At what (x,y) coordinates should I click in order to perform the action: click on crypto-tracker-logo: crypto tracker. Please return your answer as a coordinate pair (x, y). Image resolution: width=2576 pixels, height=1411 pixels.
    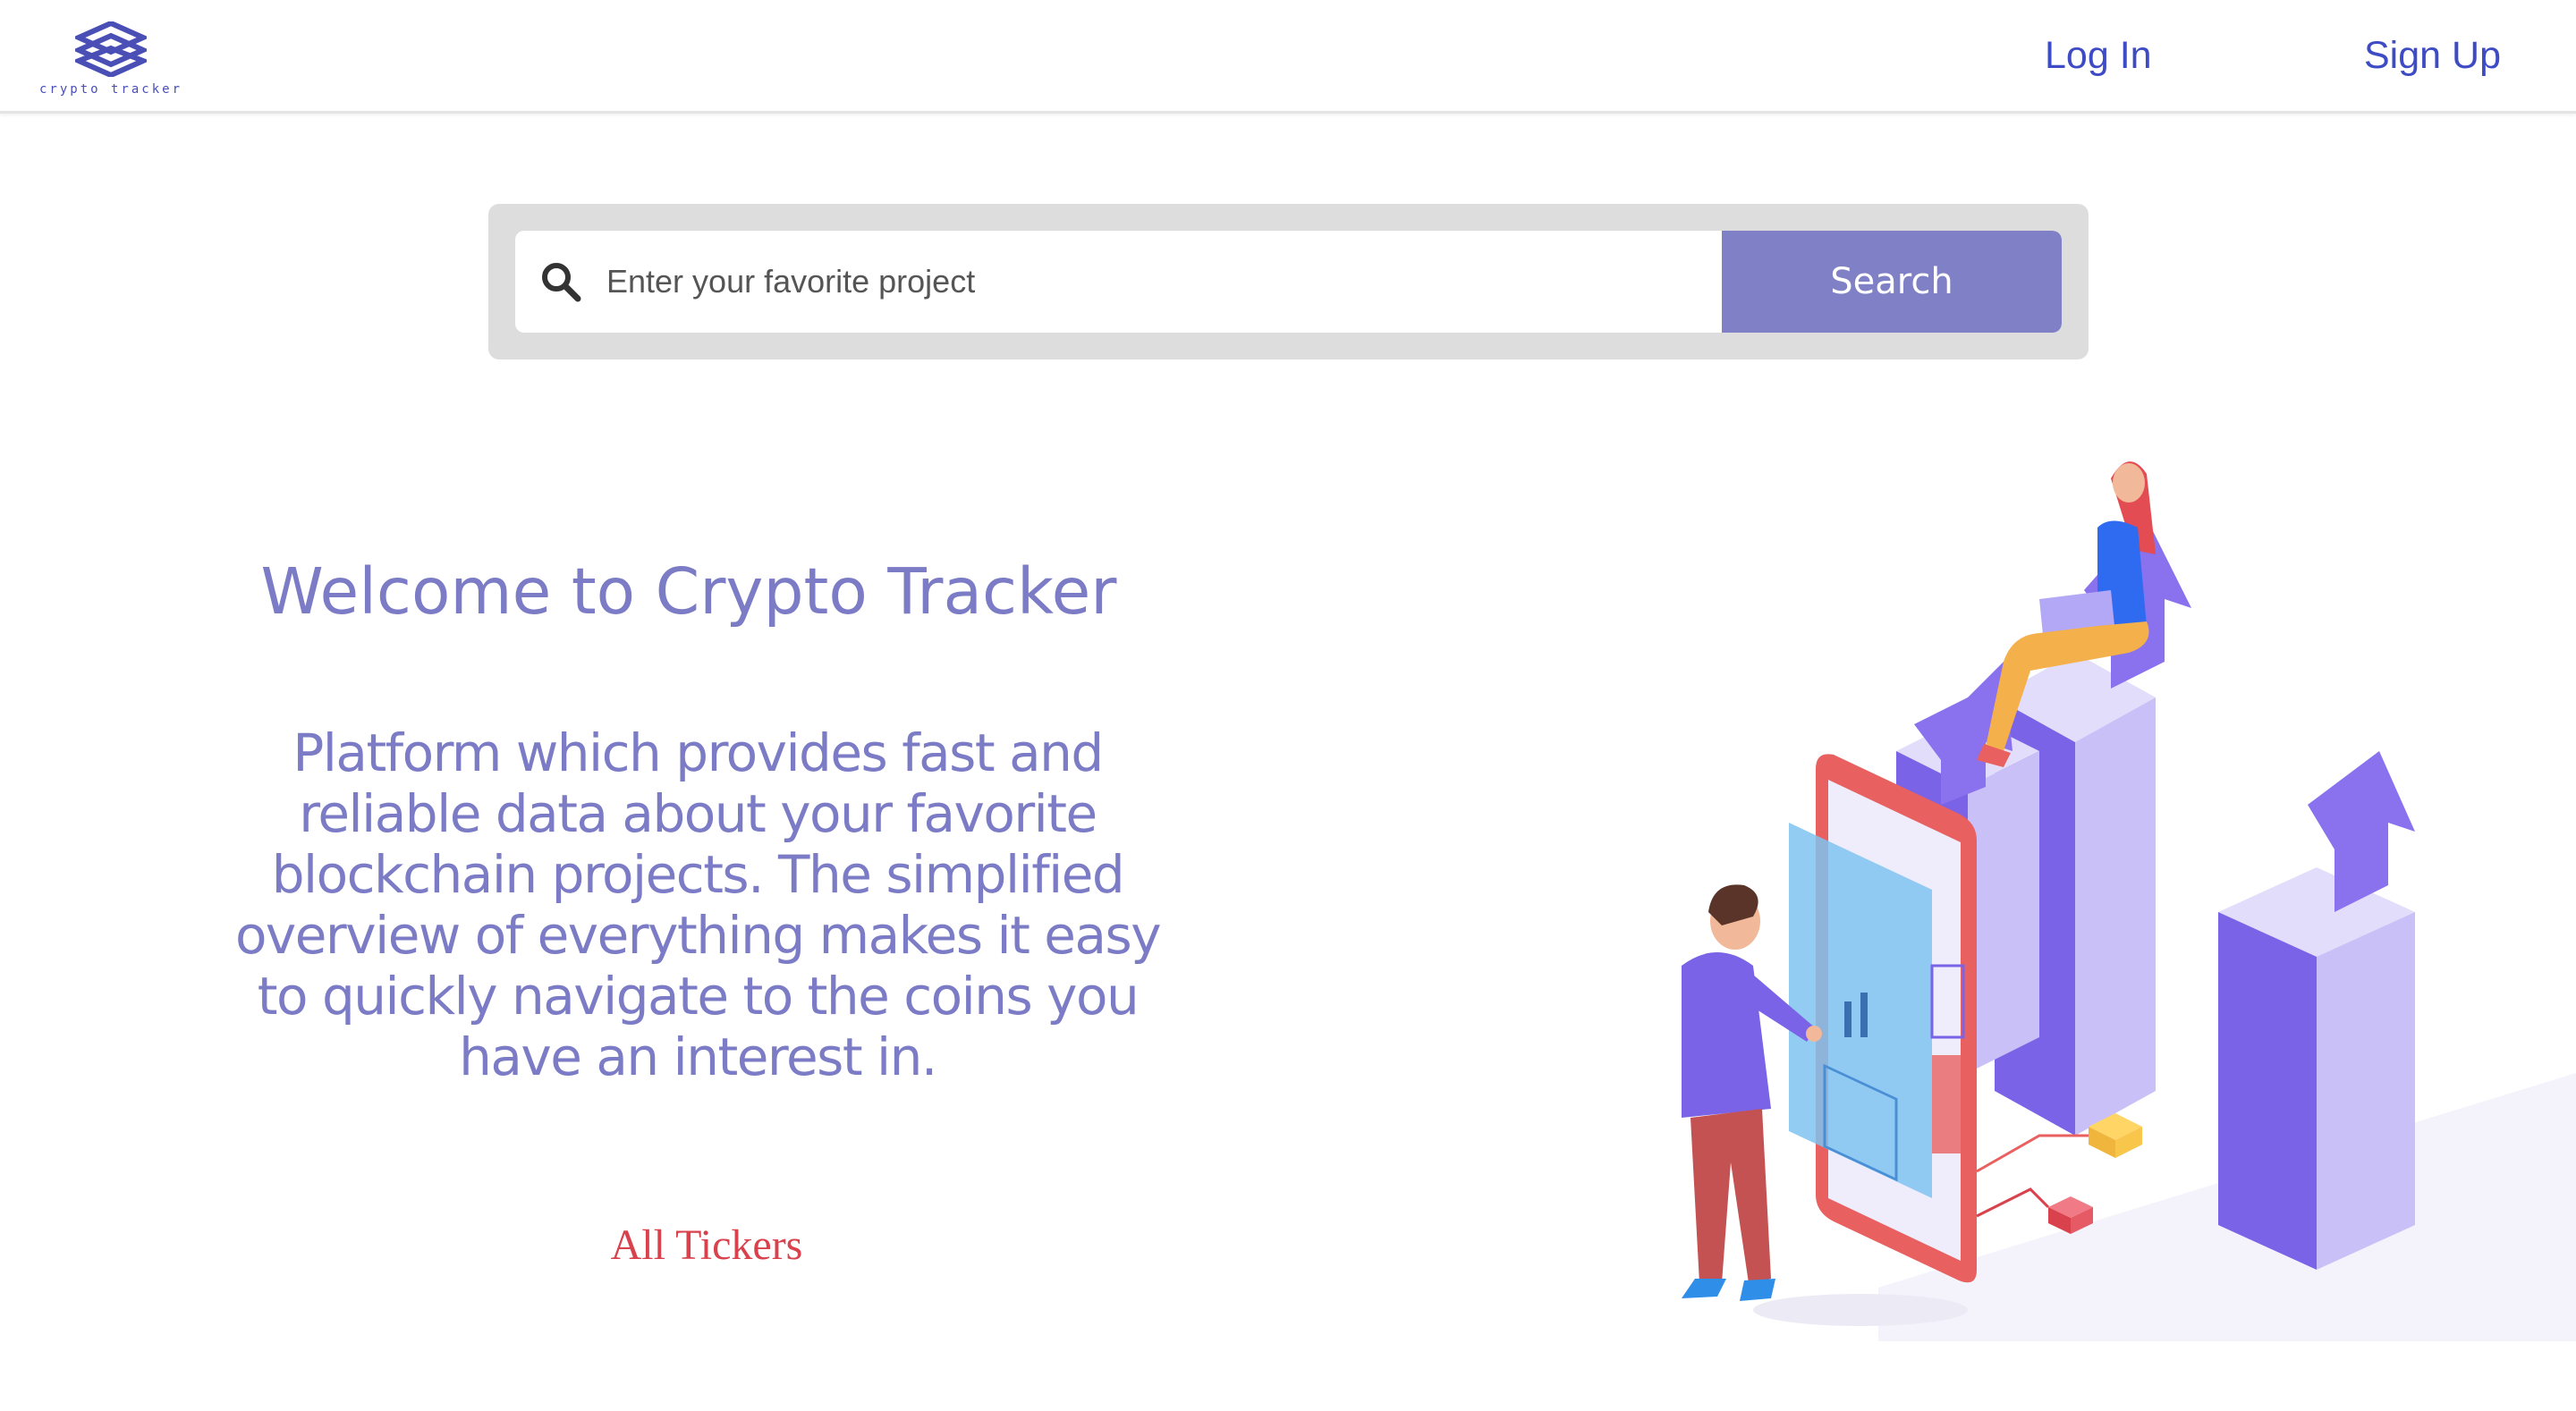
    Looking at the image, I should click on (110, 61).